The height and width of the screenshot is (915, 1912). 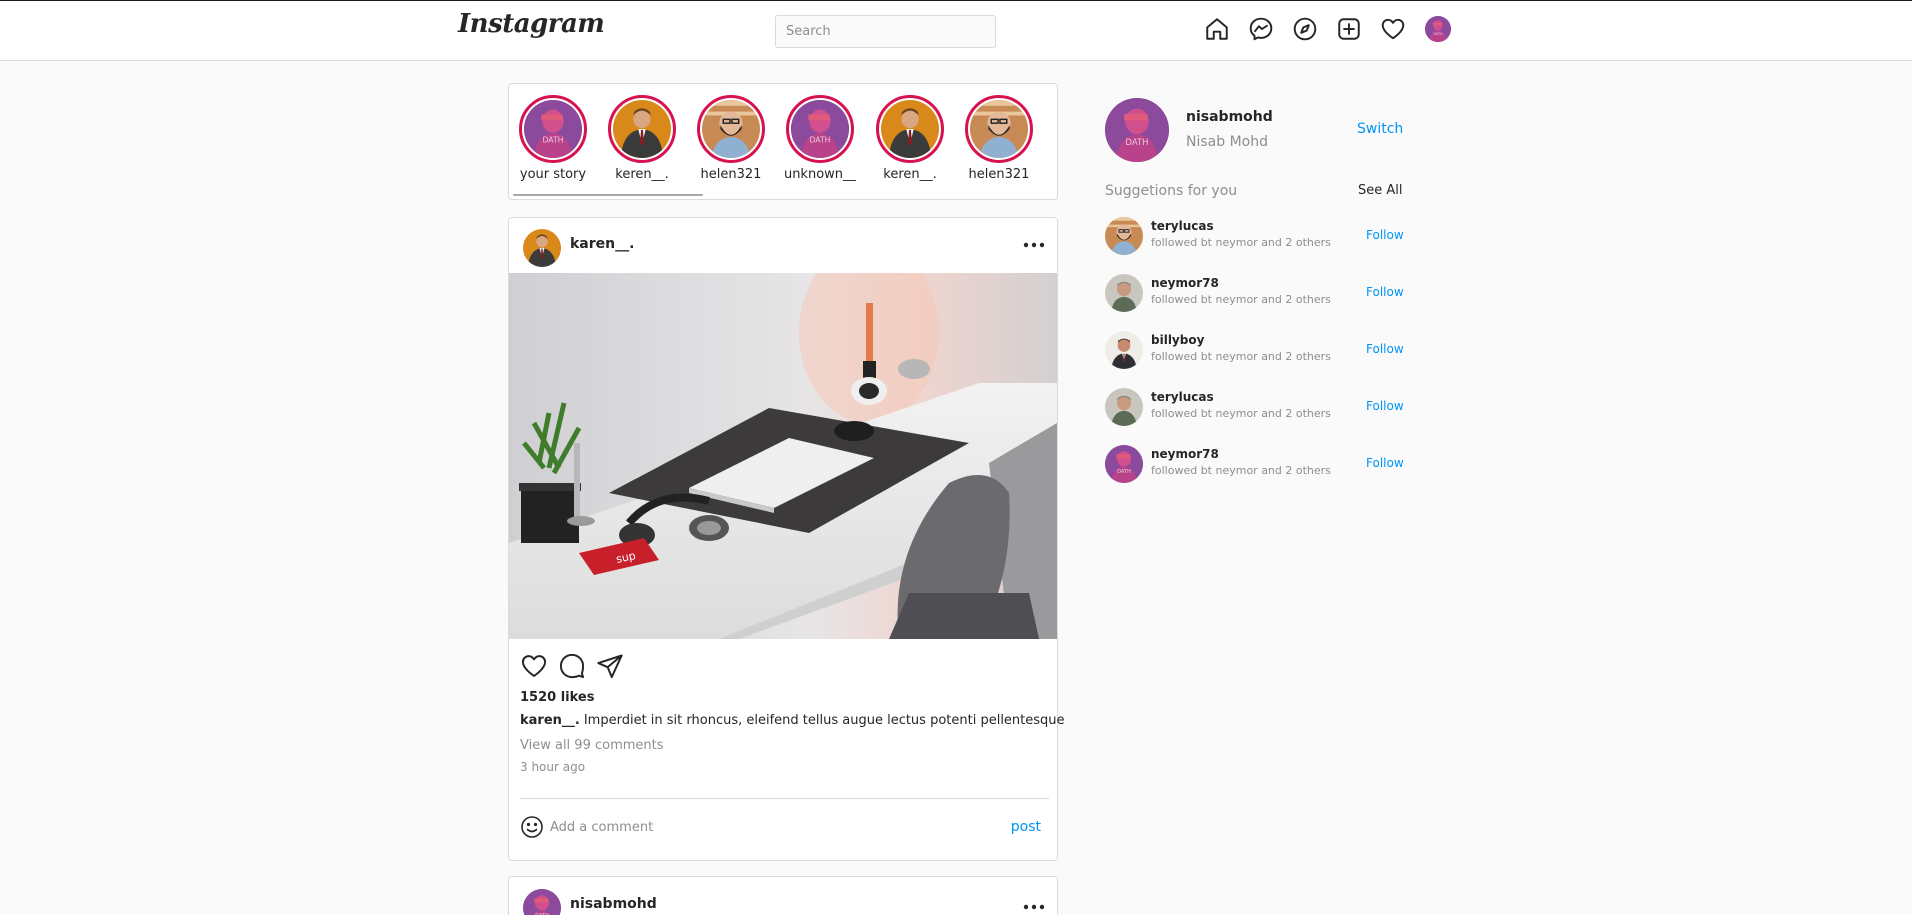 I want to click on share-send-icon, so click(x=610, y=666).